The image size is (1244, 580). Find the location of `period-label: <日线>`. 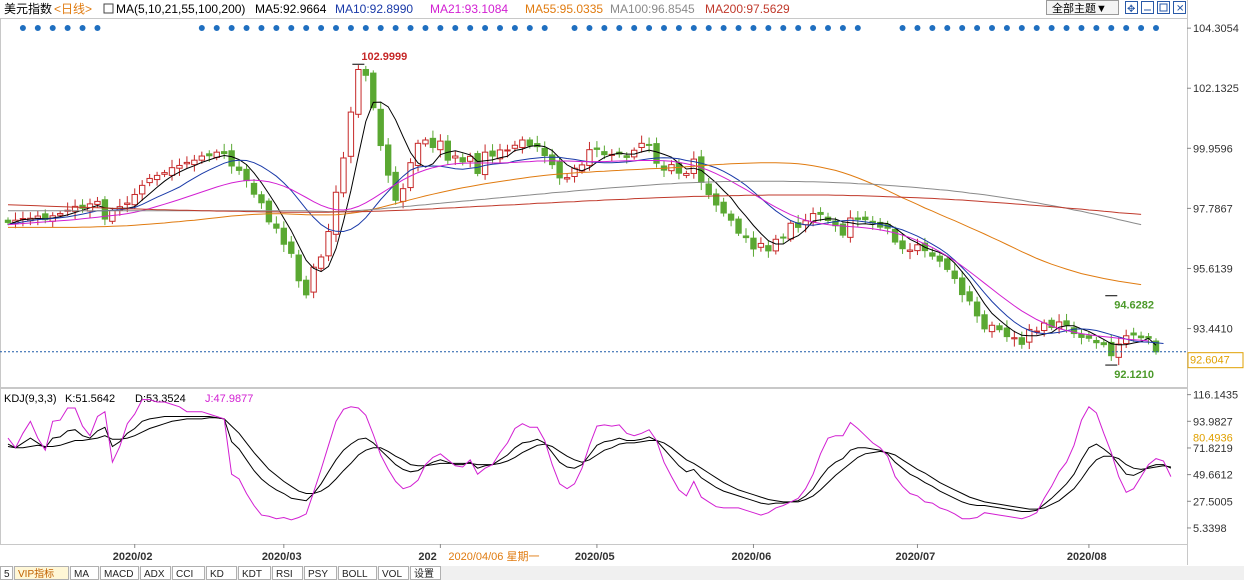

period-label: <日线> is located at coordinates (73, 9).